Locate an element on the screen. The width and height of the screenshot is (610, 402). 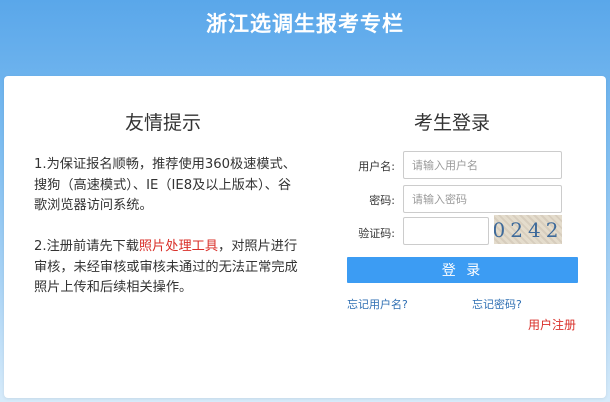
captcha-image: 0242 is located at coordinates (528, 229).